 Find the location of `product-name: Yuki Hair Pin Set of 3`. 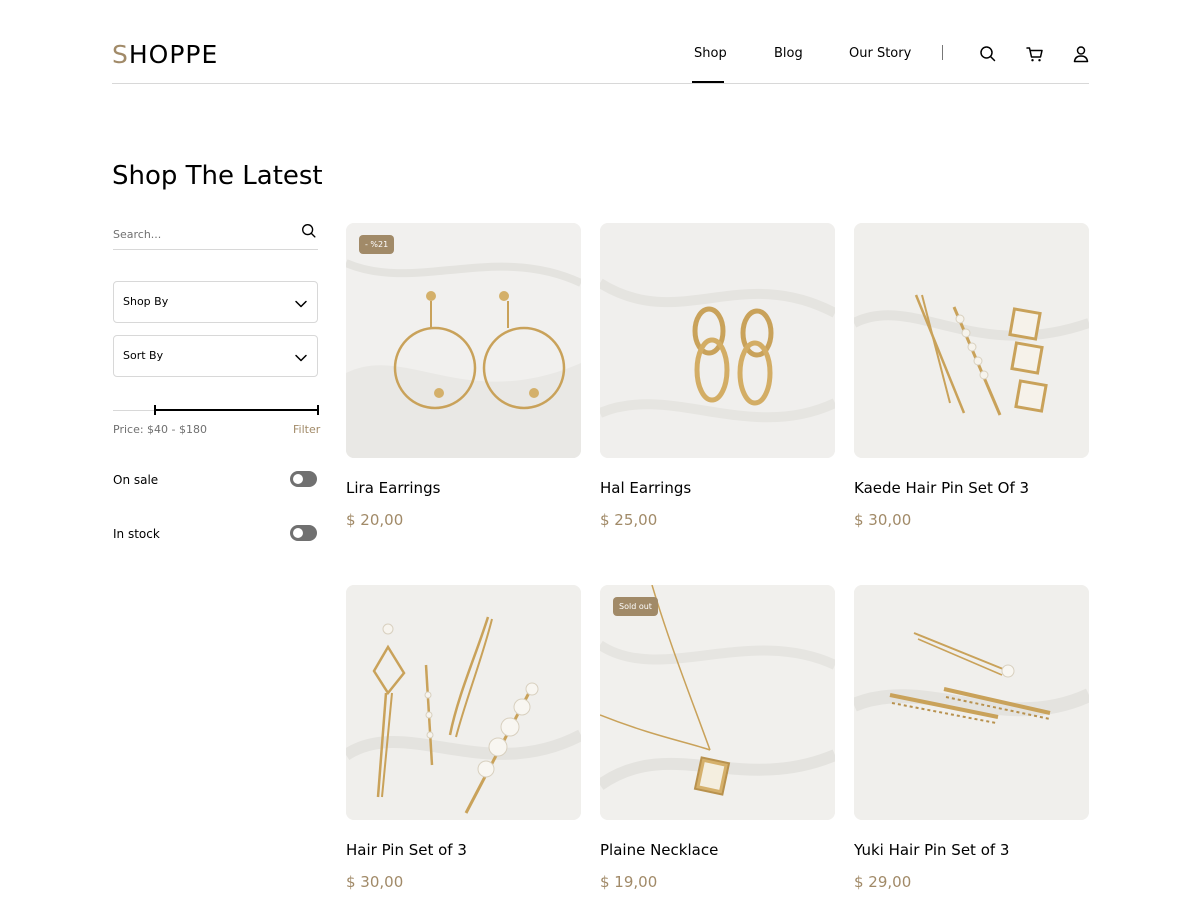

product-name: Yuki Hair Pin Set of 3 is located at coordinates (931, 850).